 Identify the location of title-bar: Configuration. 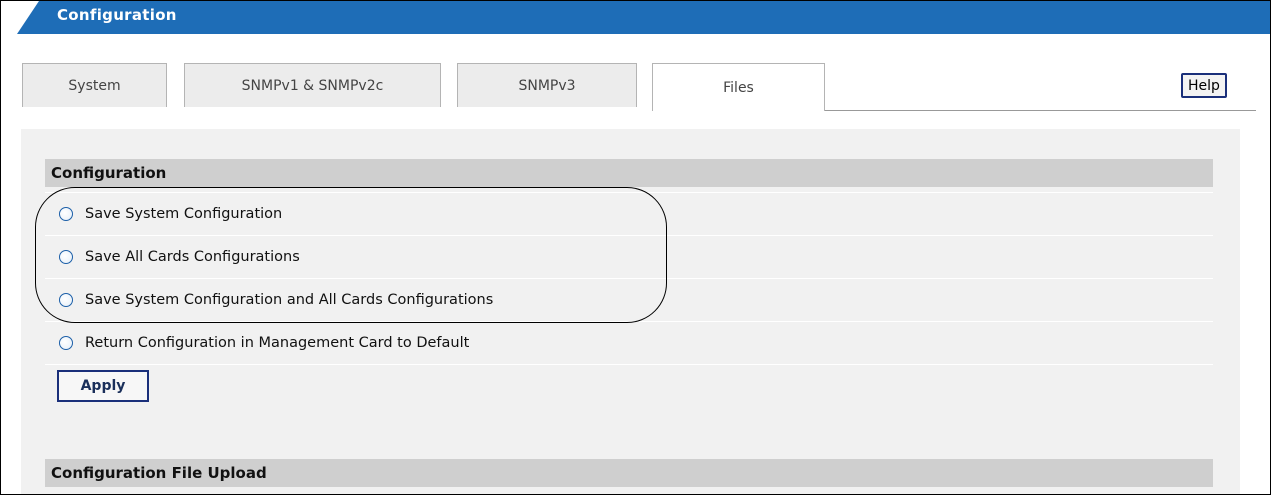
(635, 18).